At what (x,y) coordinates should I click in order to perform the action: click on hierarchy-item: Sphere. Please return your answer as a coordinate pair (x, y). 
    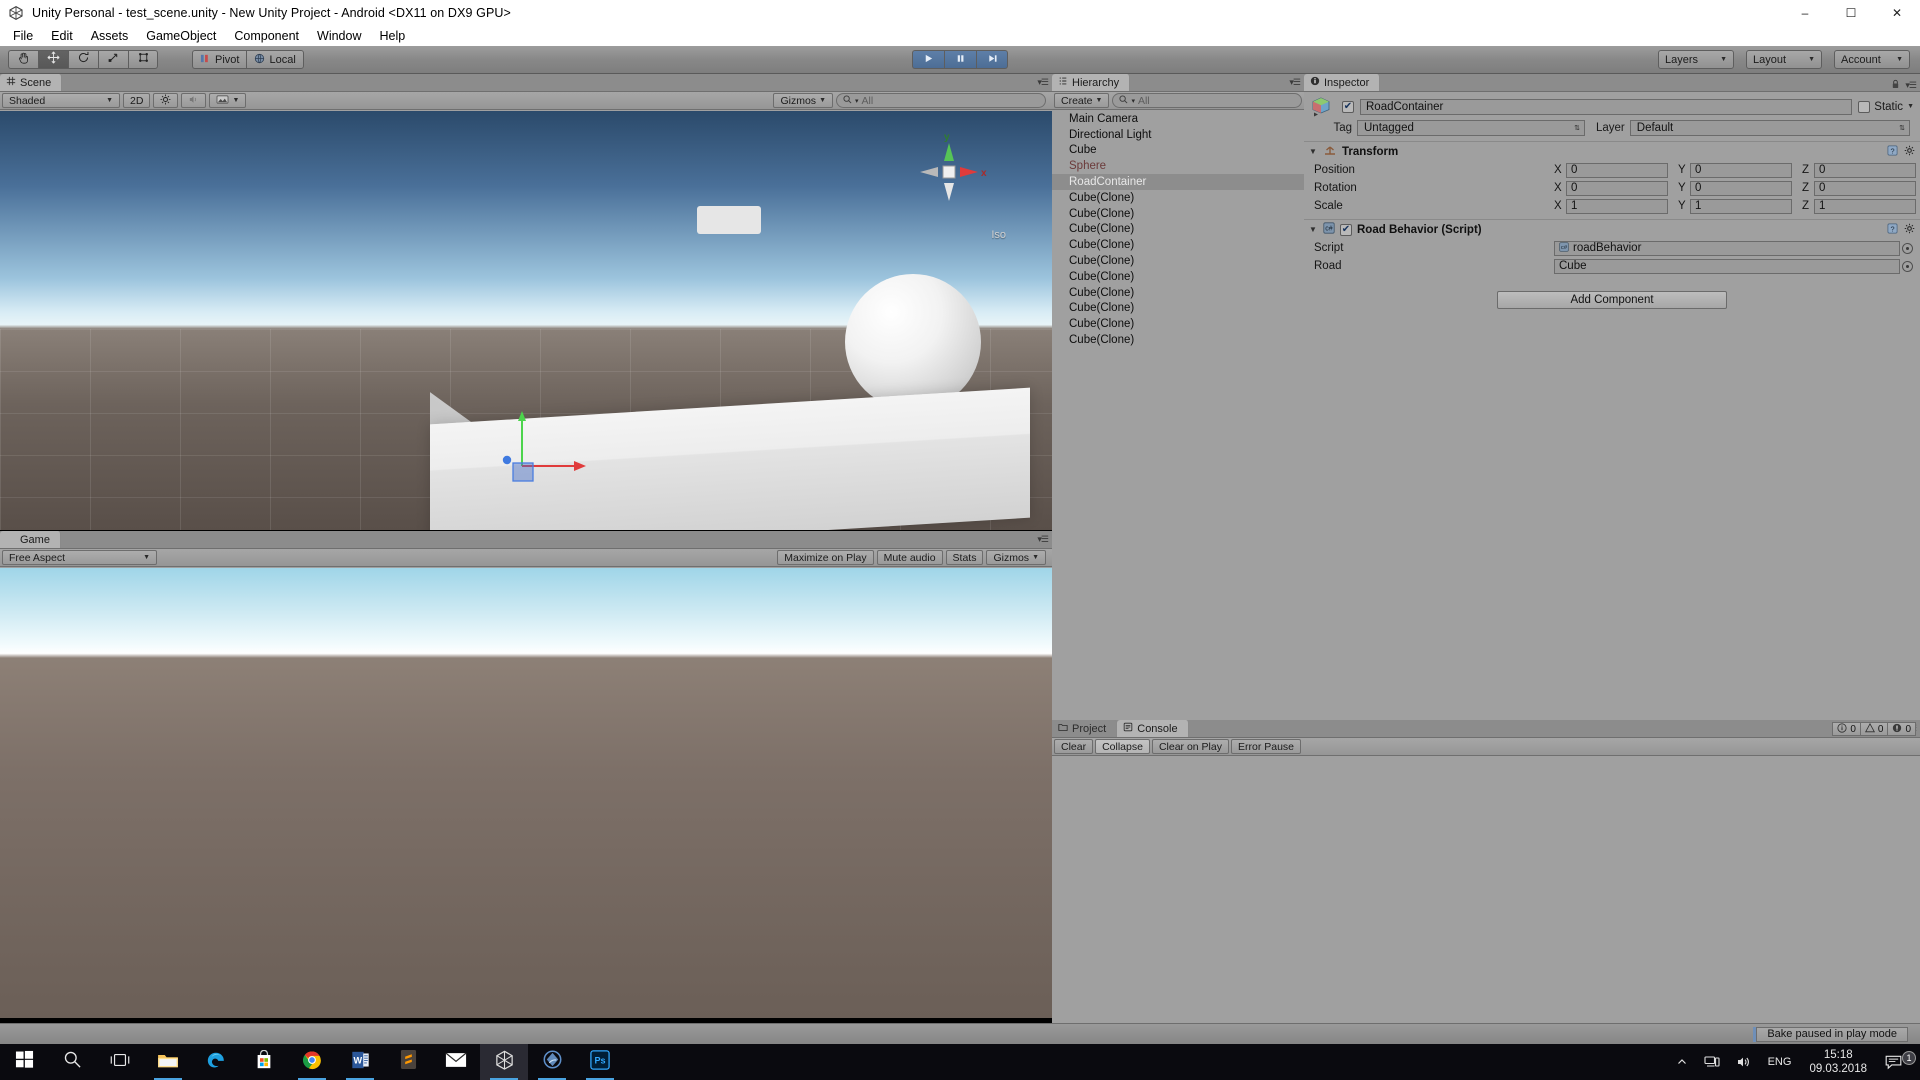
    Looking at the image, I should click on (1178, 166).